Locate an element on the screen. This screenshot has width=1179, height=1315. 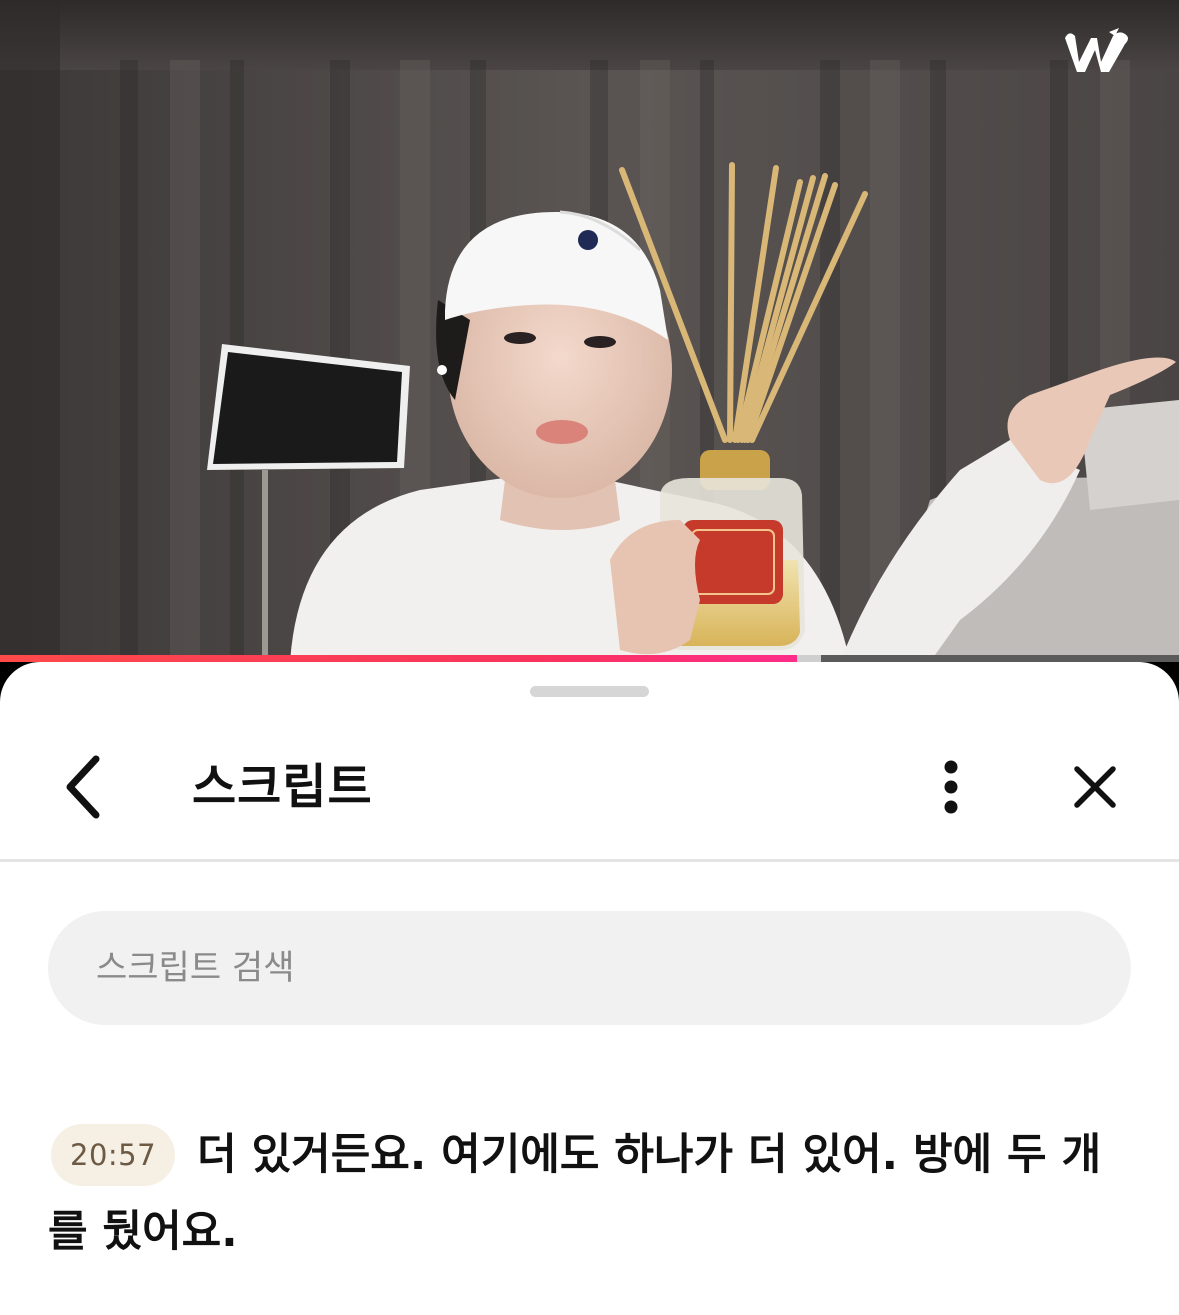
back-button is located at coordinates (82, 787).